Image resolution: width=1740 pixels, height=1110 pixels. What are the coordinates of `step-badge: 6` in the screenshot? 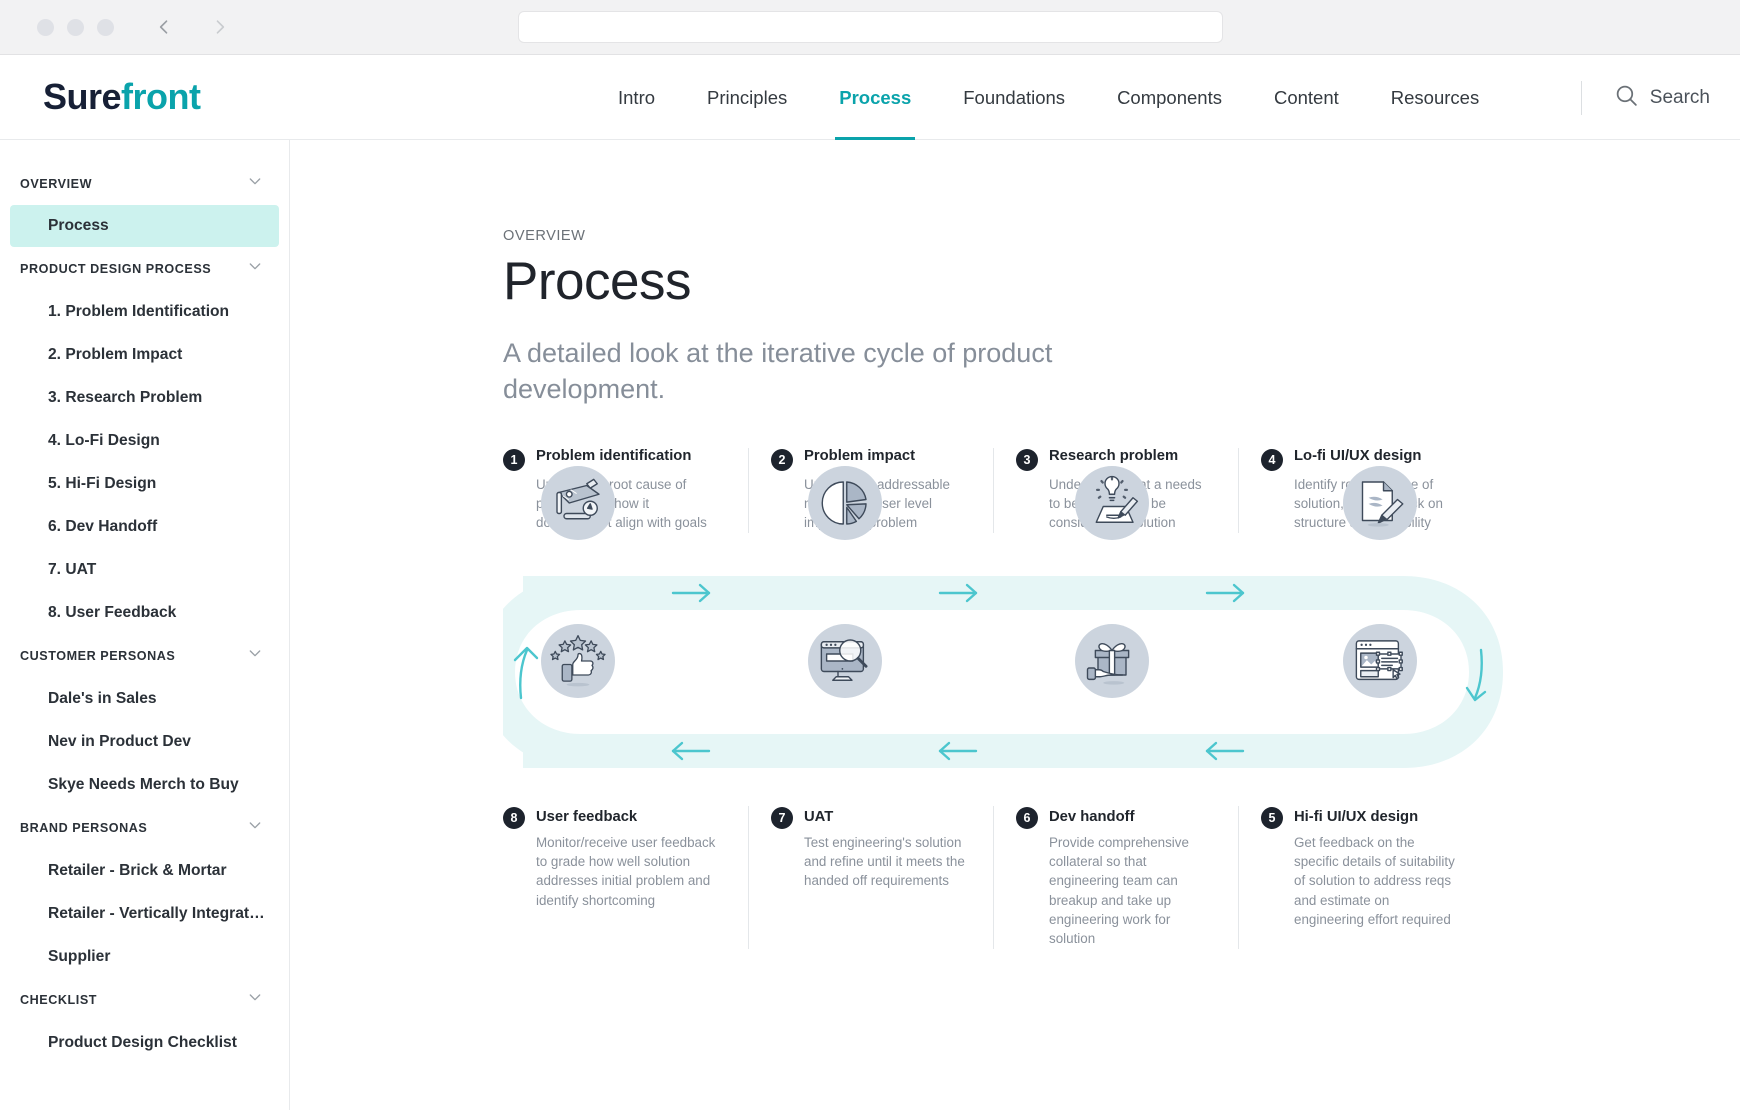 It's located at (1027, 817).